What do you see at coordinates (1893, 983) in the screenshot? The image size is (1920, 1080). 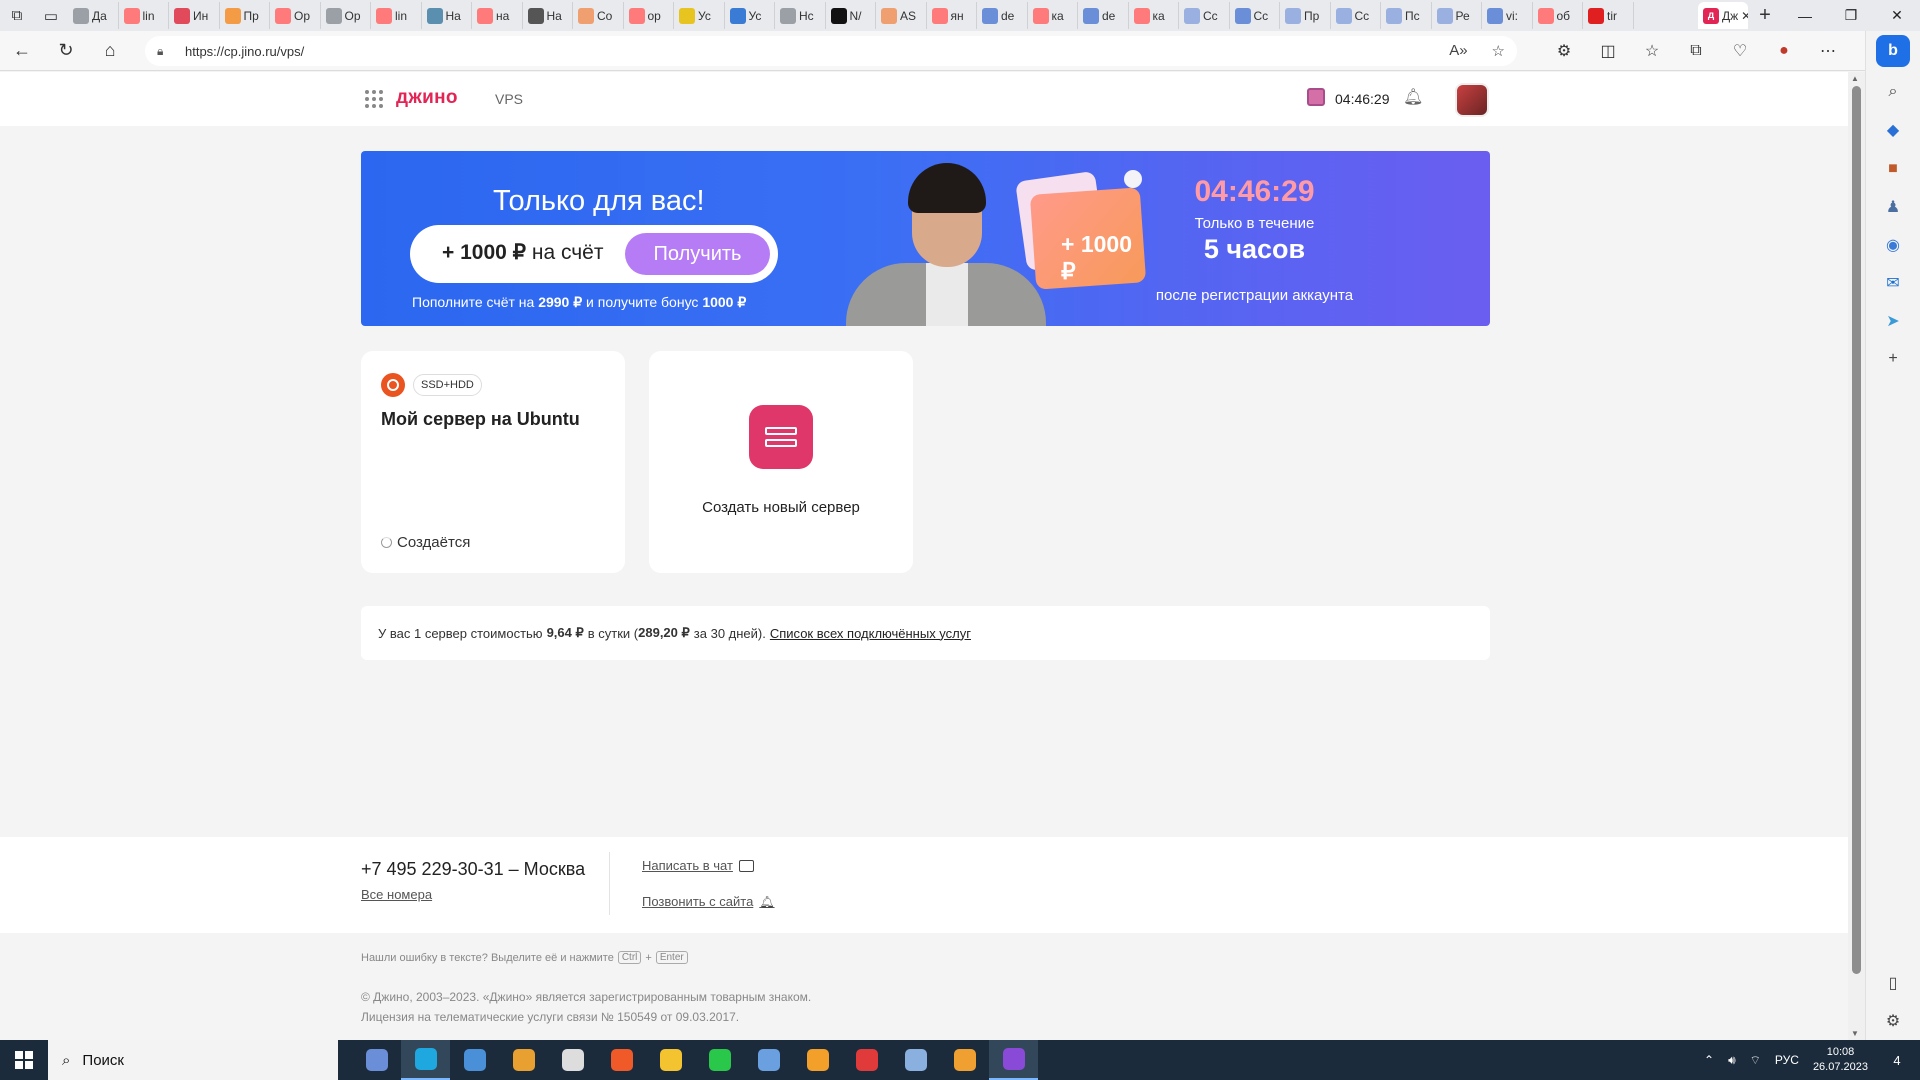 I see `hide-sidebar-icon: ▯` at bounding box center [1893, 983].